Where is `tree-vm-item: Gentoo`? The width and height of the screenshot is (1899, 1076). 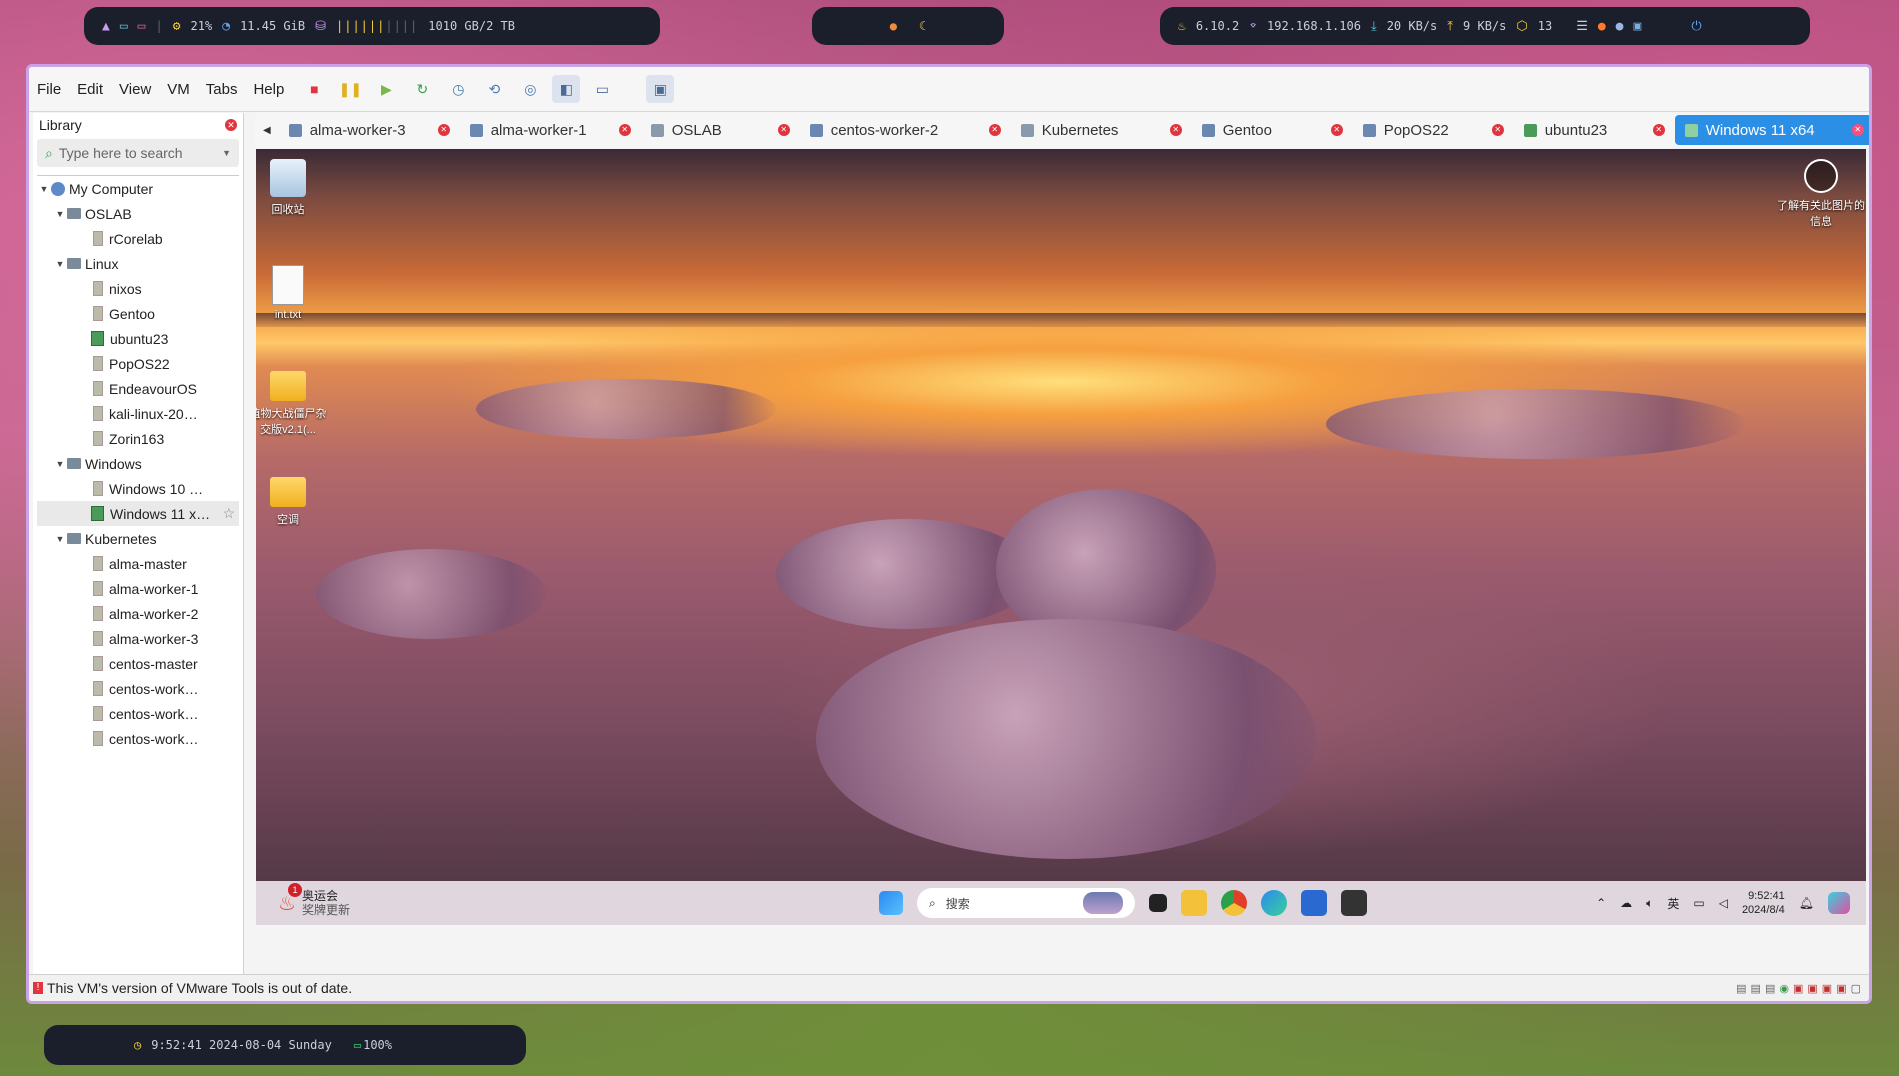
tree-vm-item: Gentoo is located at coordinates (138, 313).